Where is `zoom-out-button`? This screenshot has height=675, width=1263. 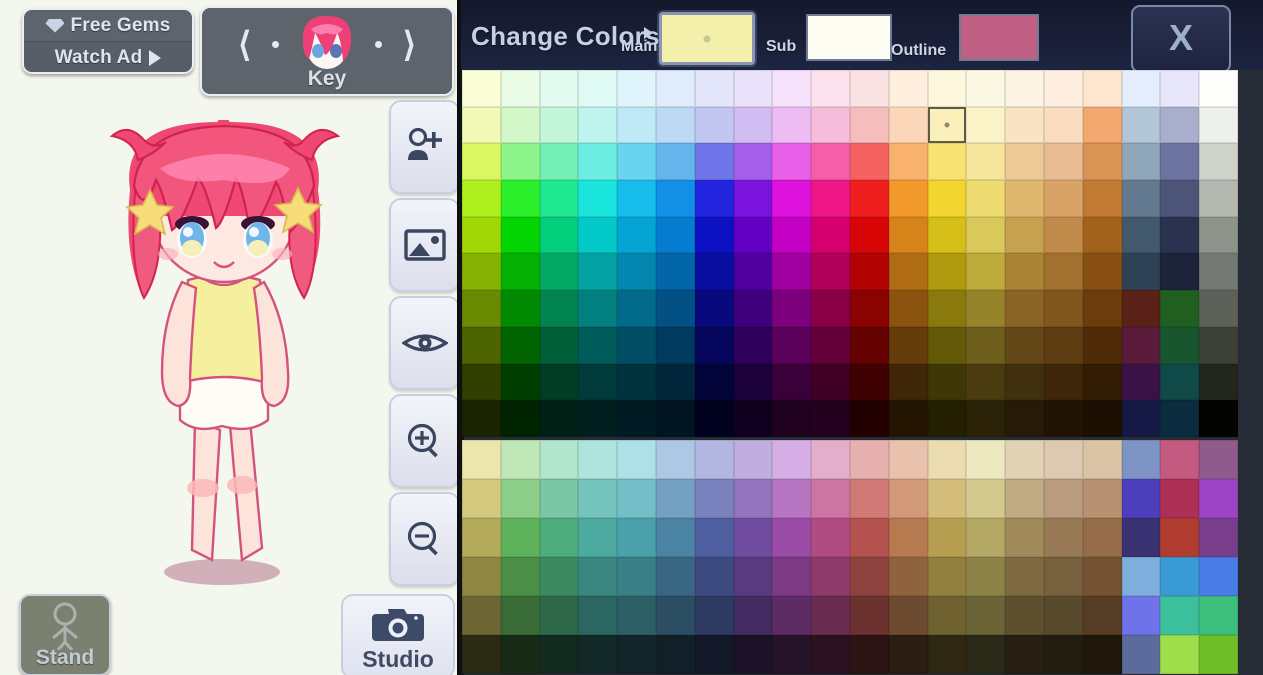
zoom-out-button is located at coordinates (424, 539).